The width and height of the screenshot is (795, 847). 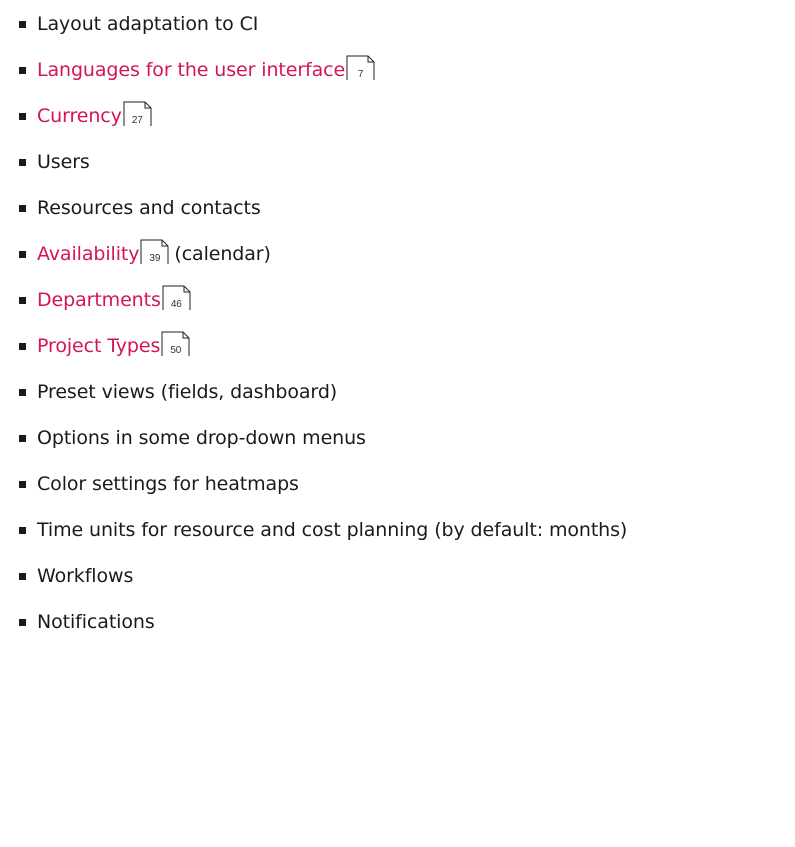 What do you see at coordinates (222, 254) in the screenshot?
I see `list-item-suffix: (calendar)` at bounding box center [222, 254].